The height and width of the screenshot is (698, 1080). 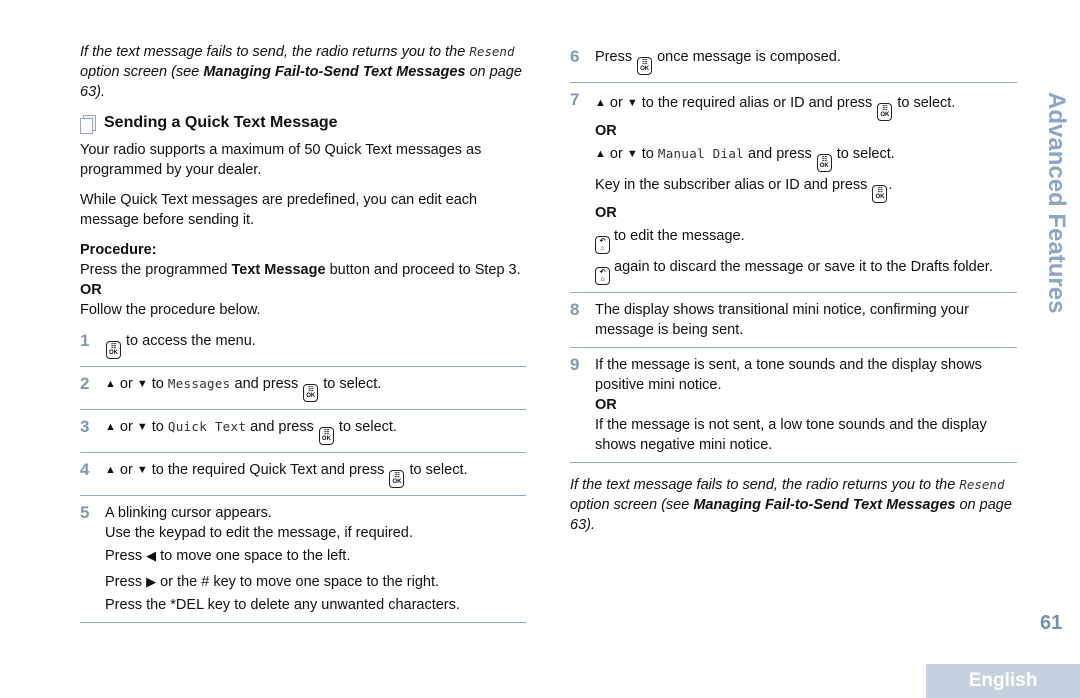 What do you see at coordinates (88, 124) in the screenshot?
I see `document-pages-icon` at bounding box center [88, 124].